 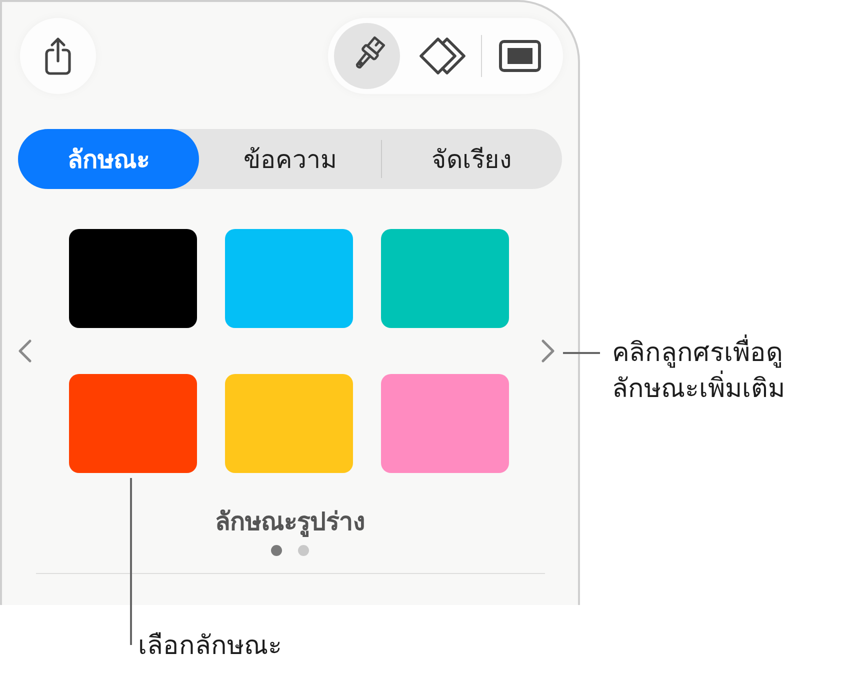 I want to click on leader-line, so click(x=581, y=353).